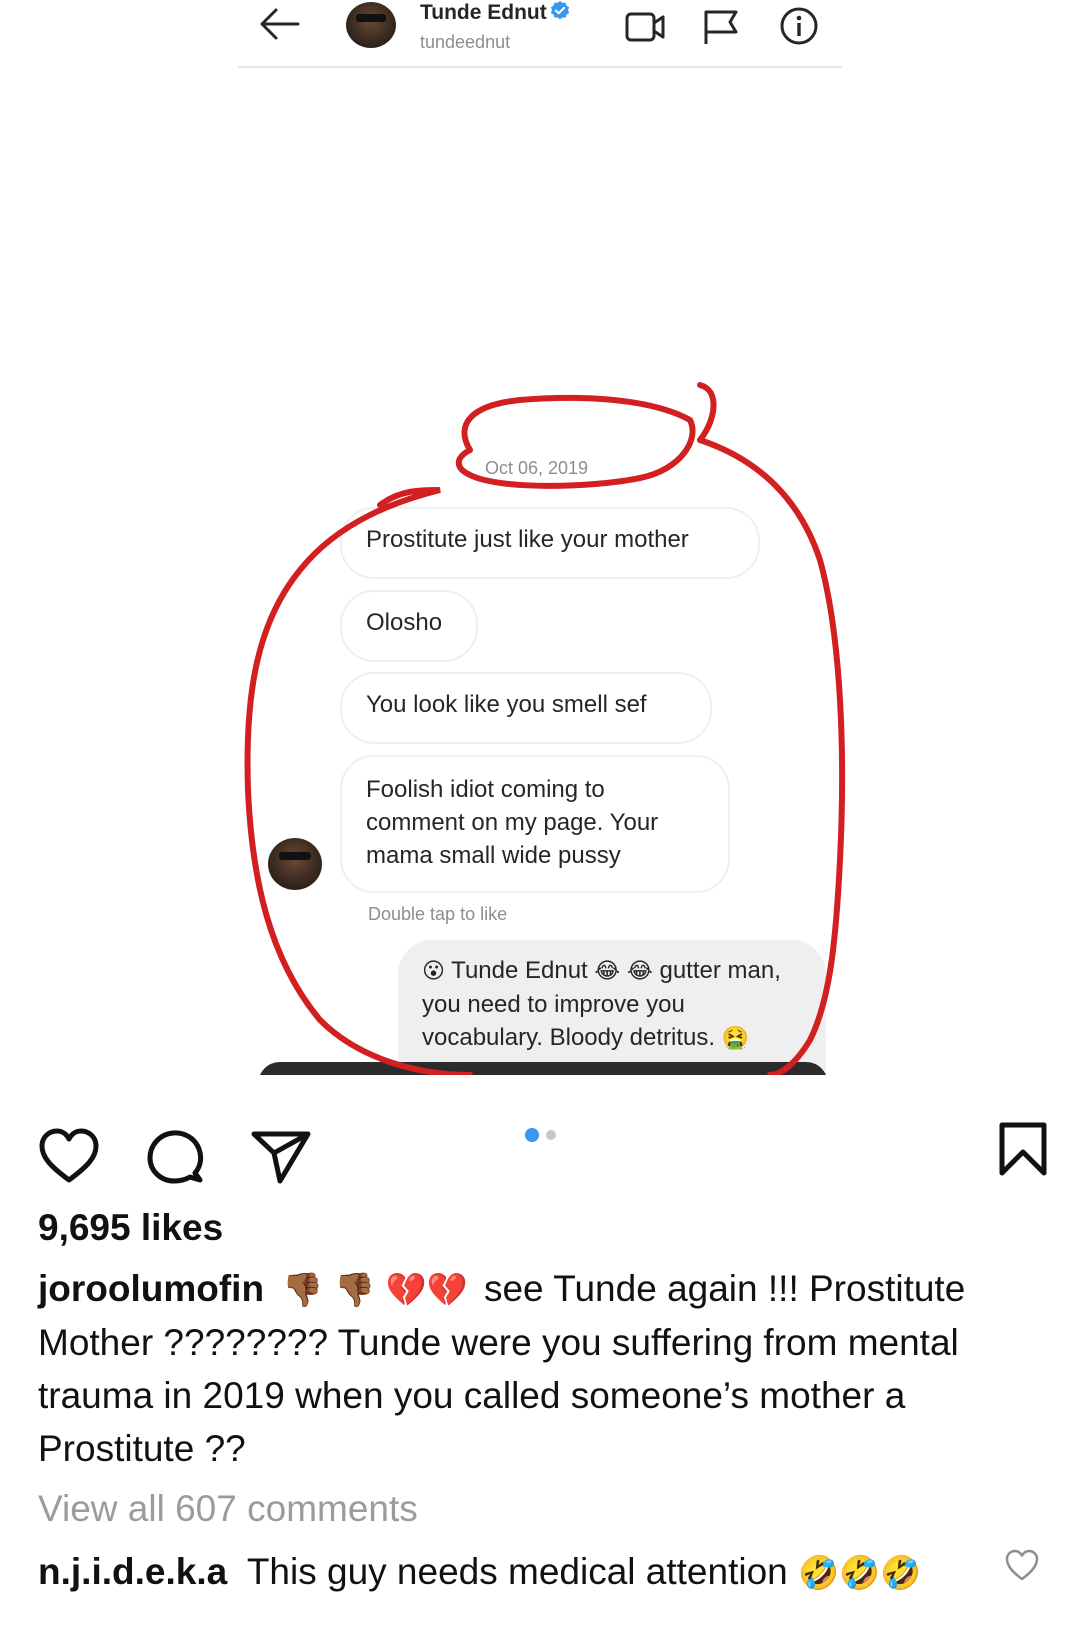  What do you see at coordinates (433, 971) in the screenshot?
I see `shocked-face-emoji: 😮` at bounding box center [433, 971].